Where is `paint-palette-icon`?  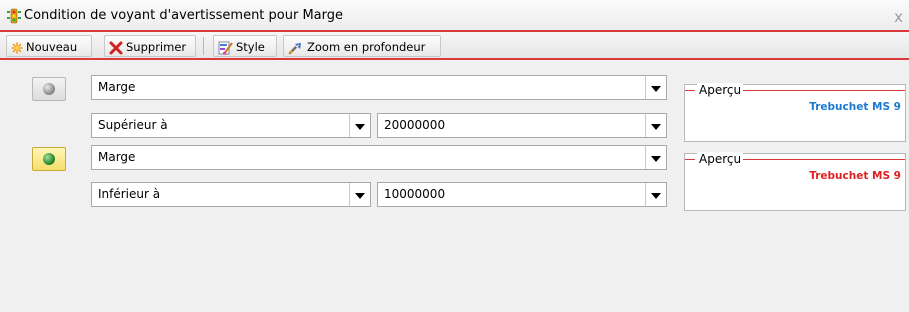
paint-palette-icon is located at coordinates (225, 48).